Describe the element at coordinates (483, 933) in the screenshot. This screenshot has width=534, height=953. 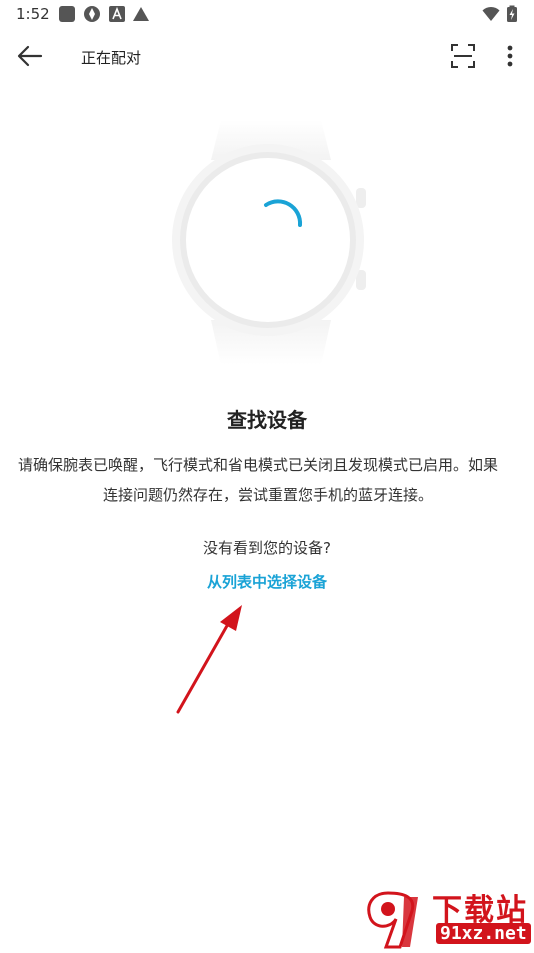
I see `watermark-bottom-text: 91xz.net` at that location.